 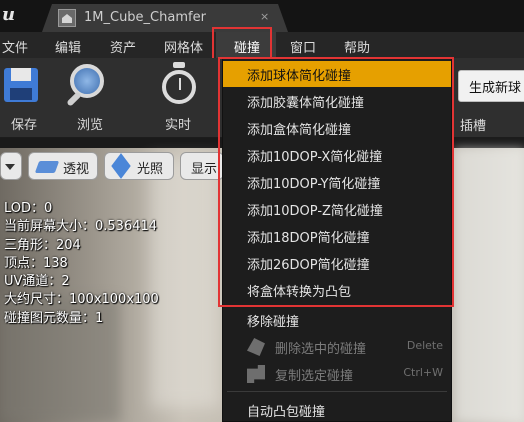 I want to click on shortcut-label: Delete, so click(x=424, y=345).